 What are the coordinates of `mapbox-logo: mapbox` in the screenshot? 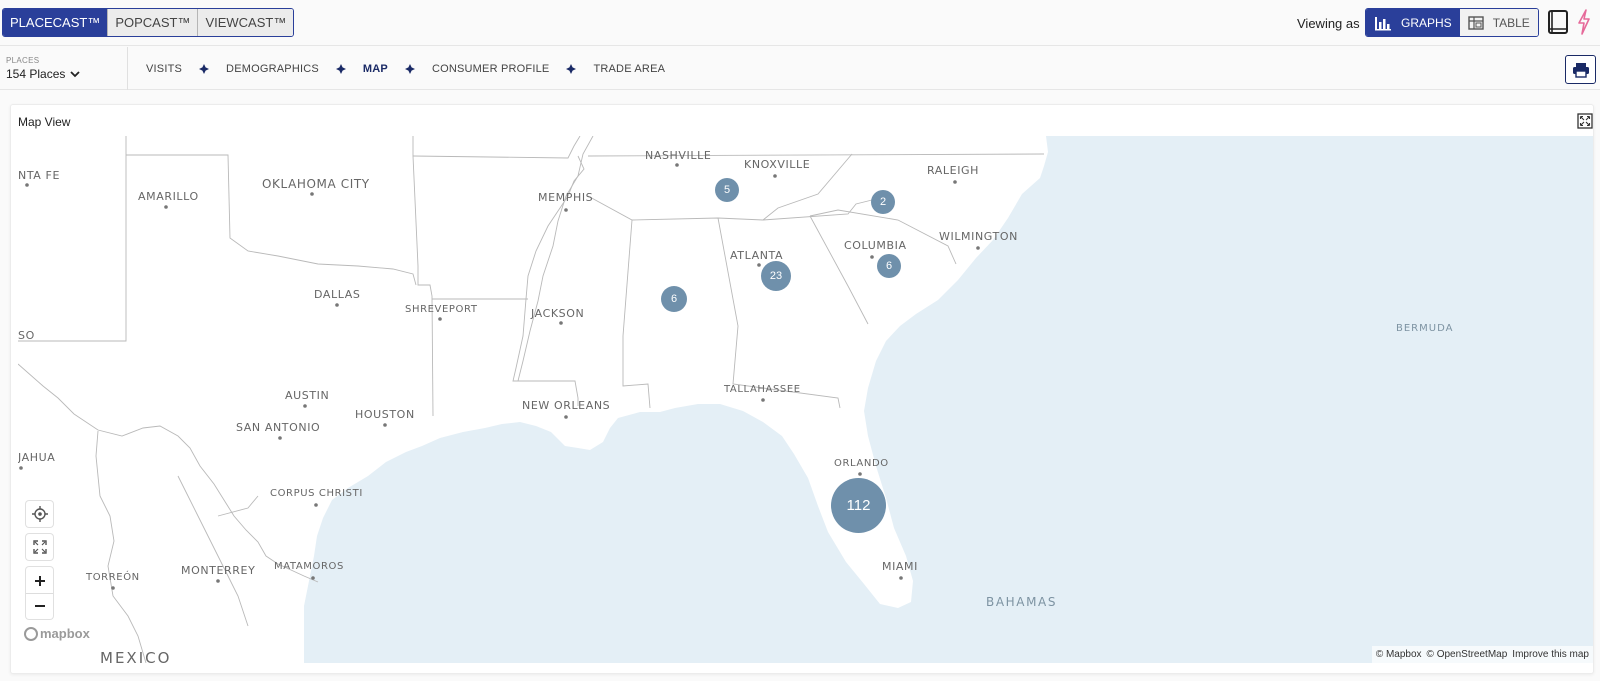 It's located at (57, 633).